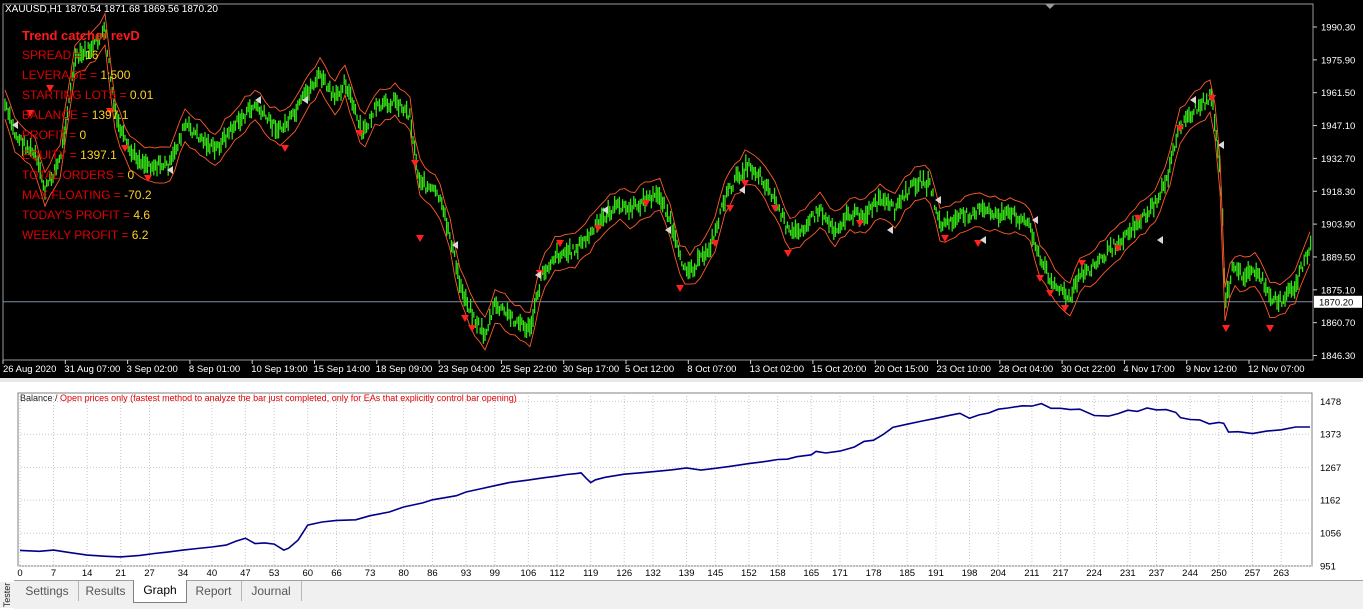 The image size is (1363, 610). What do you see at coordinates (29, 369) in the screenshot?
I see `date-tick-label: 26 Aug 2020` at bounding box center [29, 369].